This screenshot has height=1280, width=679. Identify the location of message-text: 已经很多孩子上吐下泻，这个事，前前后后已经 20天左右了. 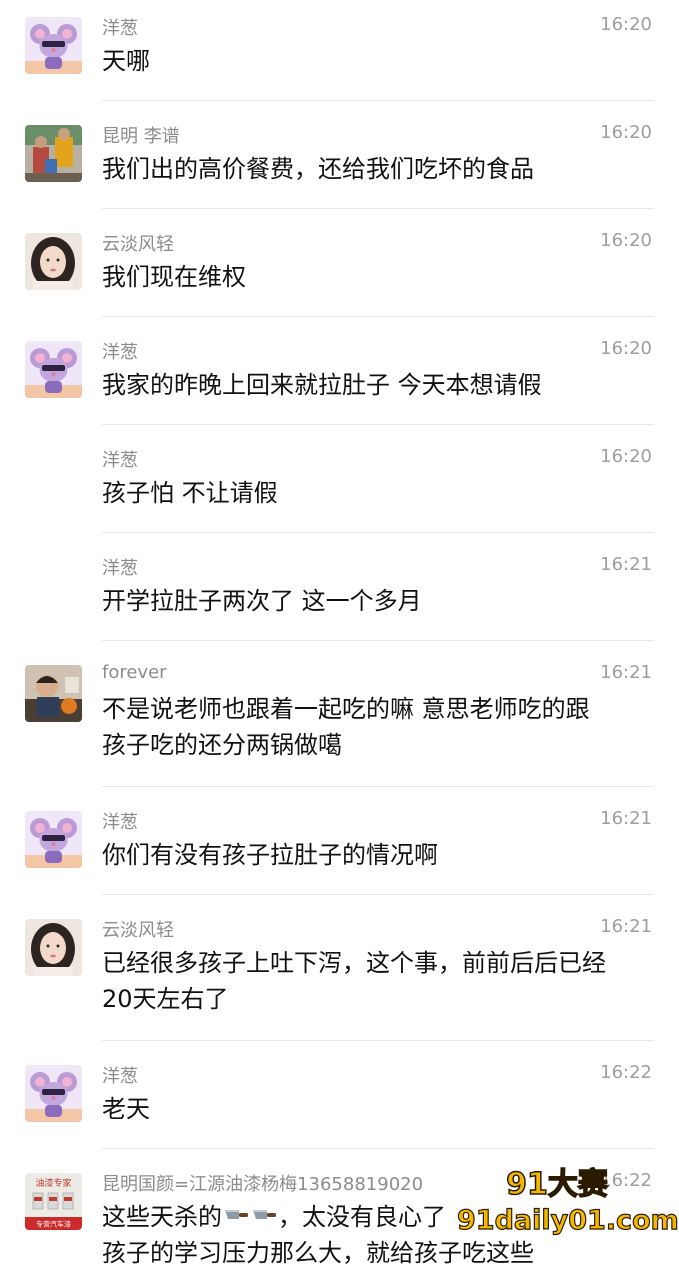
(377, 981).